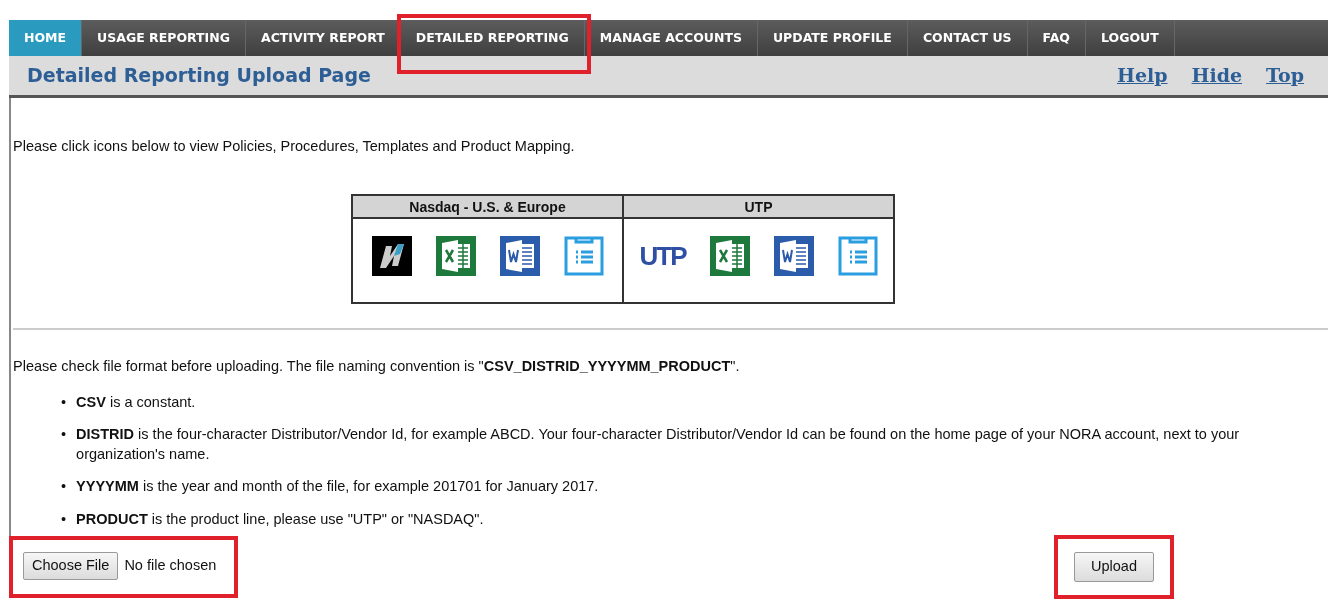 Image resolution: width=1328 pixels, height=615 pixels. I want to click on file-picker: Choose File No file chosen, so click(124, 567).